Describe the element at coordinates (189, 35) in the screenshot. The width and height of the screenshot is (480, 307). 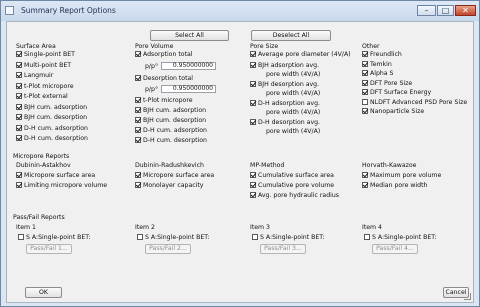
I see `select-all-button: Select All` at that location.